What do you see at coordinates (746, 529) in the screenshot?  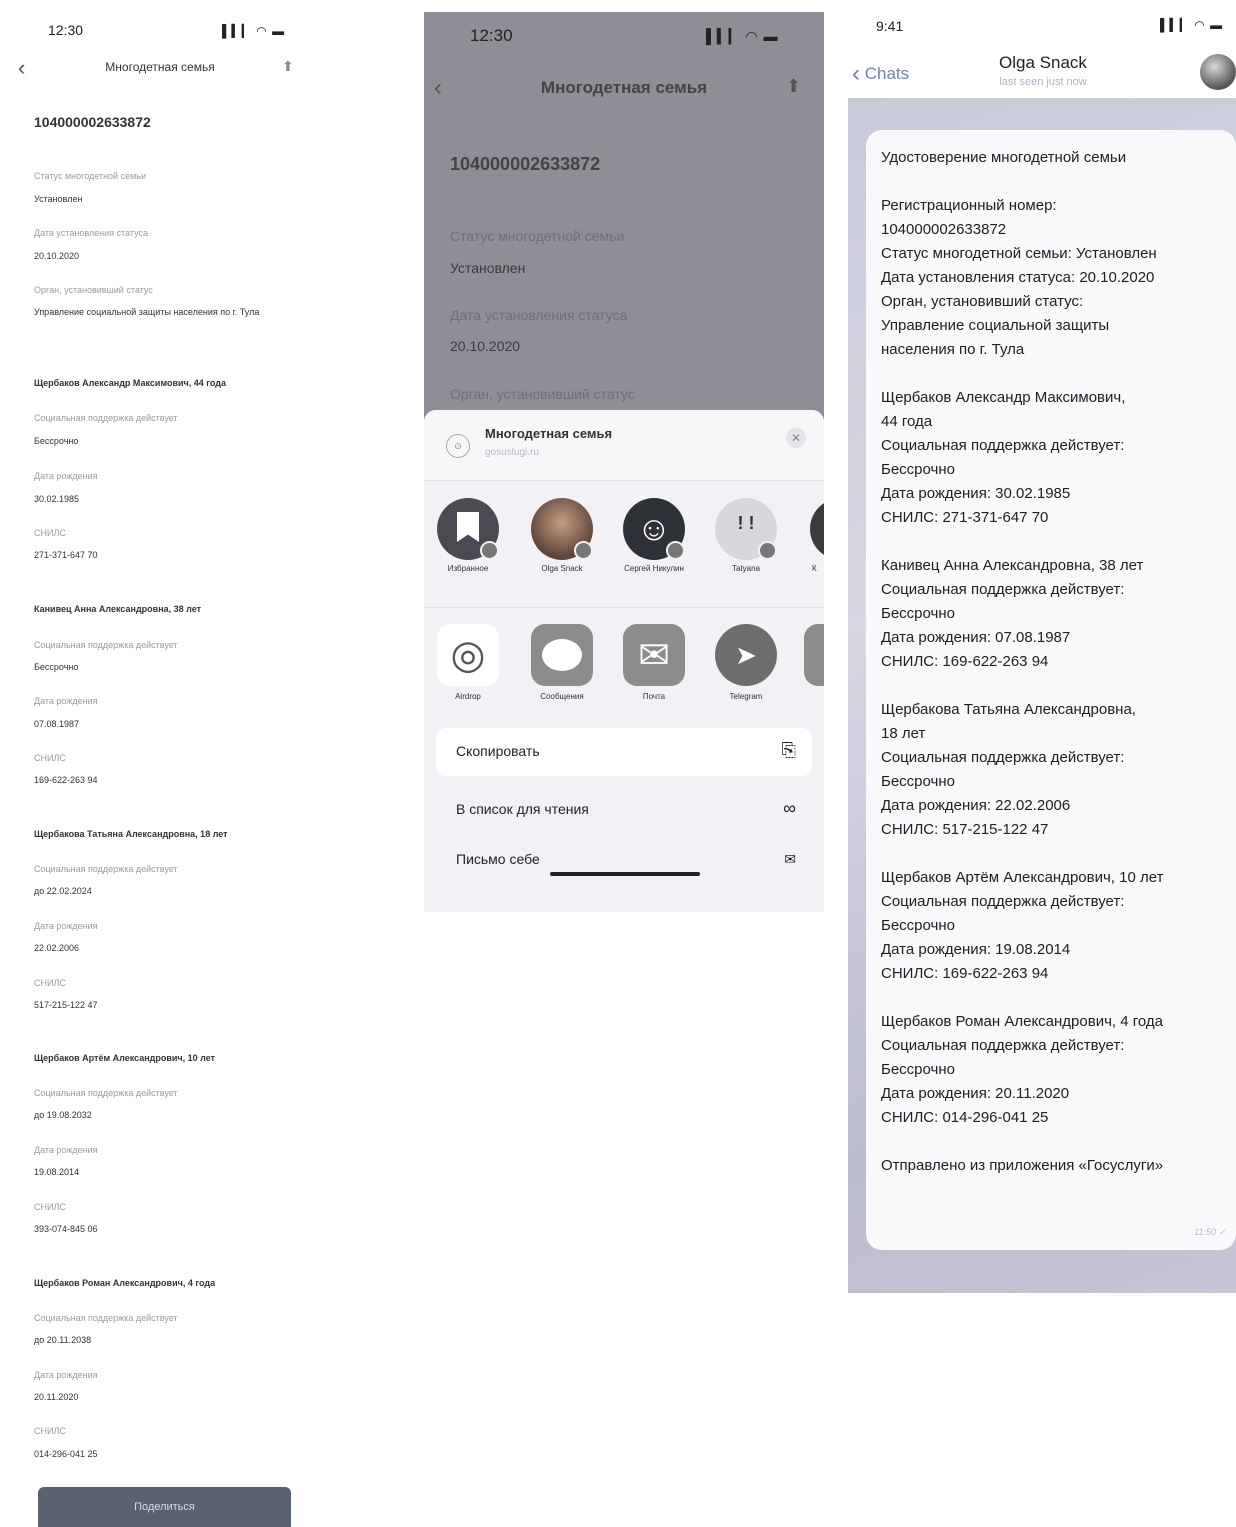 I see `avatar: ! !` at bounding box center [746, 529].